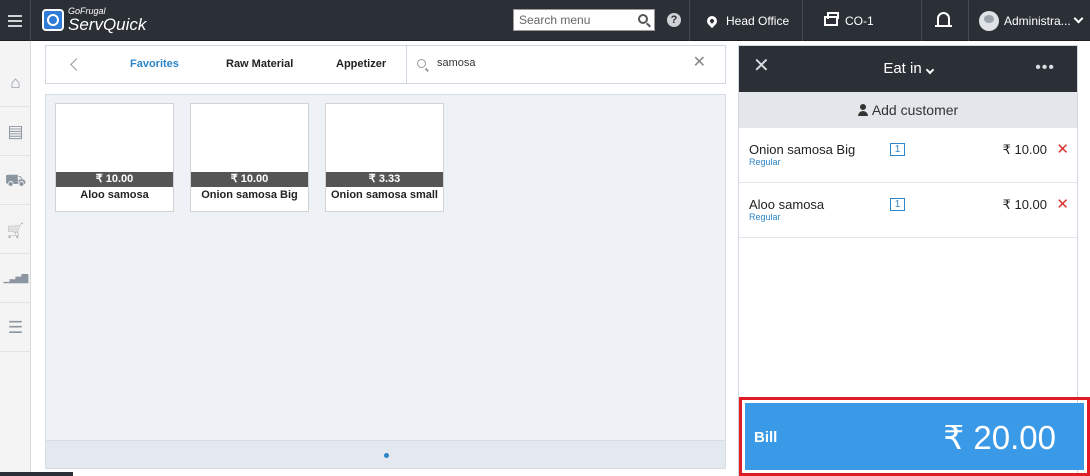 The image size is (1090, 476). What do you see at coordinates (999, 437) in the screenshot?
I see `bill-total: ₹ 20.00` at bounding box center [999, 437].